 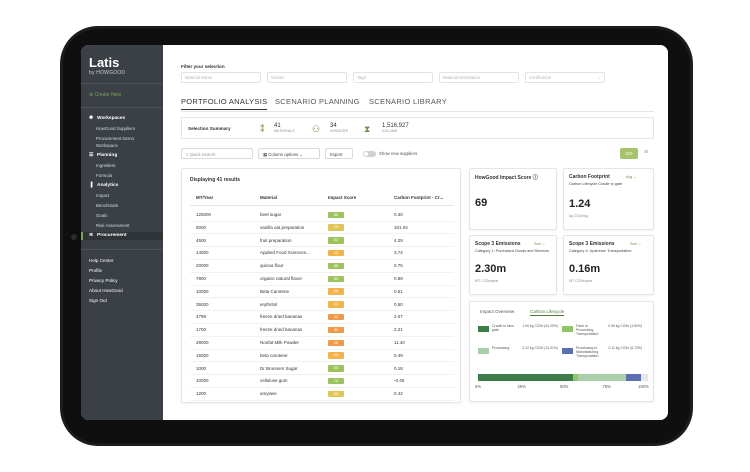 I want to click on sum-dropdown-label: Sum, so click(x=634, y=244).